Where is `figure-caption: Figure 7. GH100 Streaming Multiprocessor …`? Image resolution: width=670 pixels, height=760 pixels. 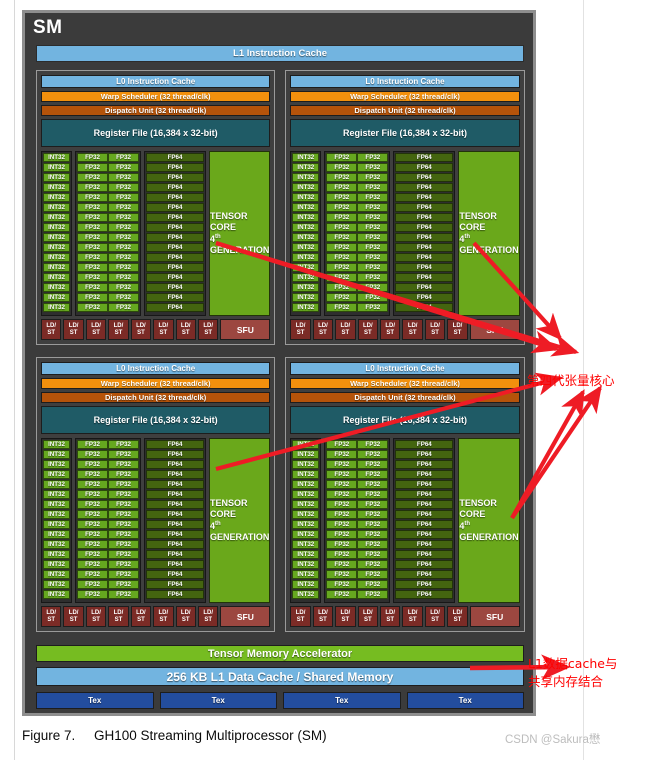 figure-caption: Figure 7. GH100 Streaming Multiprocessor … is located at coordinates (174, 735).